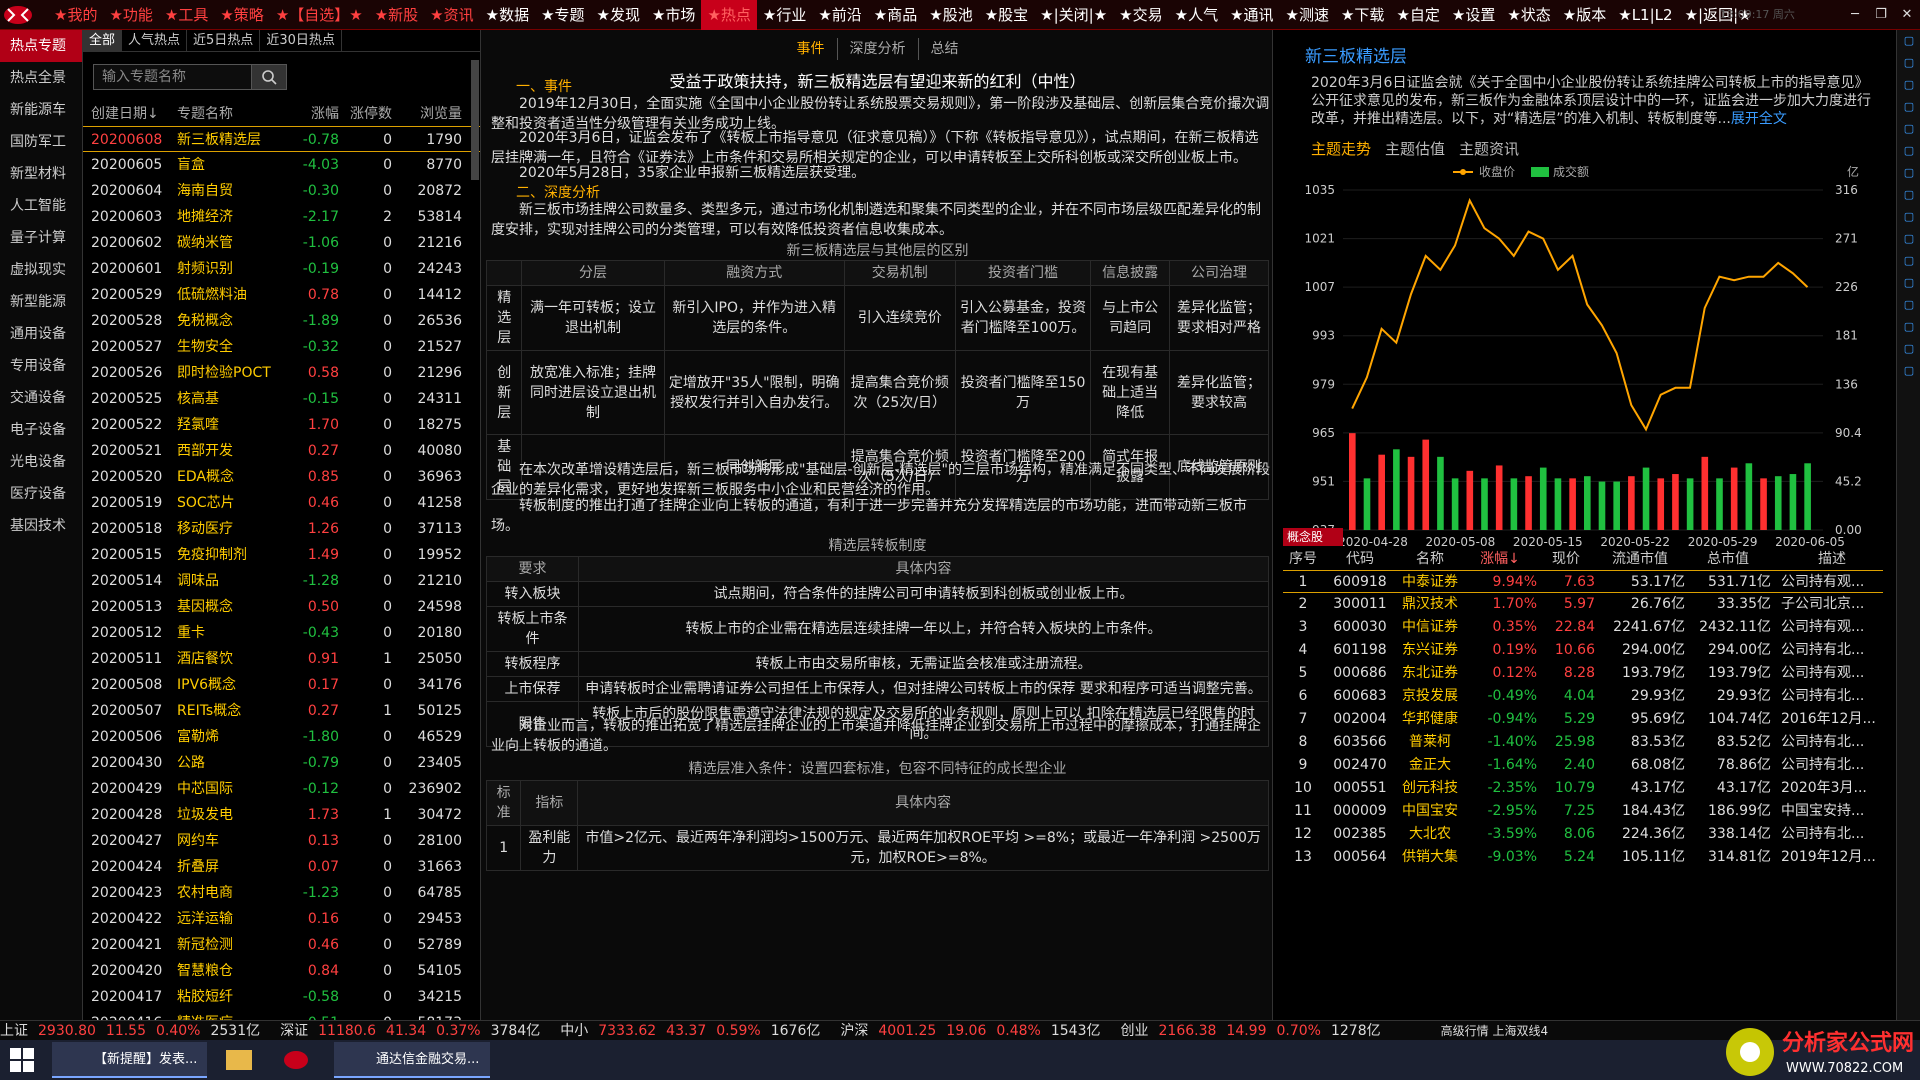 The image size is (1920, 1080). What do you see at coordinates (1251, 15) in the screenshot?
I see `menu-item-20: ★通讯` at bounding box center [1251, 15].